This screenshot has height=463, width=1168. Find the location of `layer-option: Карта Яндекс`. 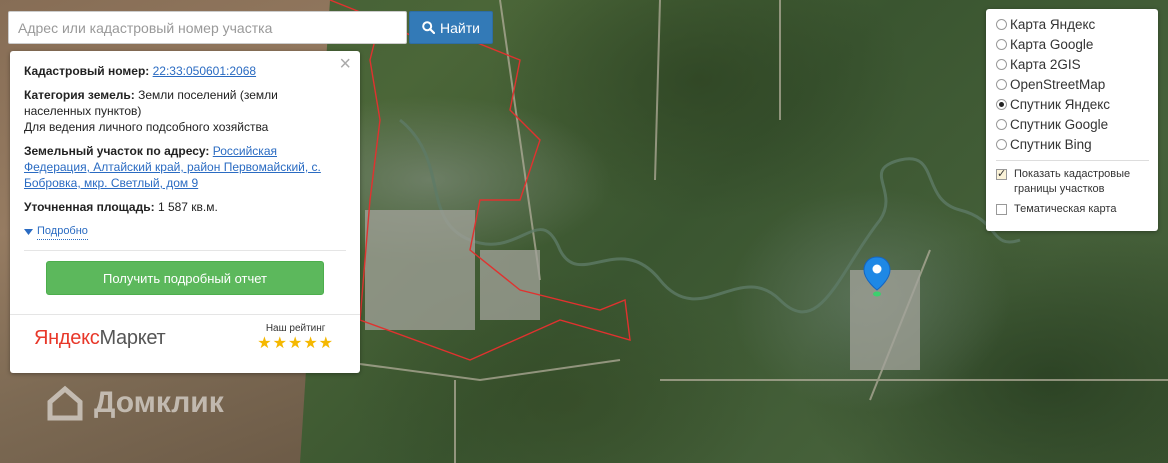

layer-option: Карта Яндекс is located at coordinates (1072, 24).